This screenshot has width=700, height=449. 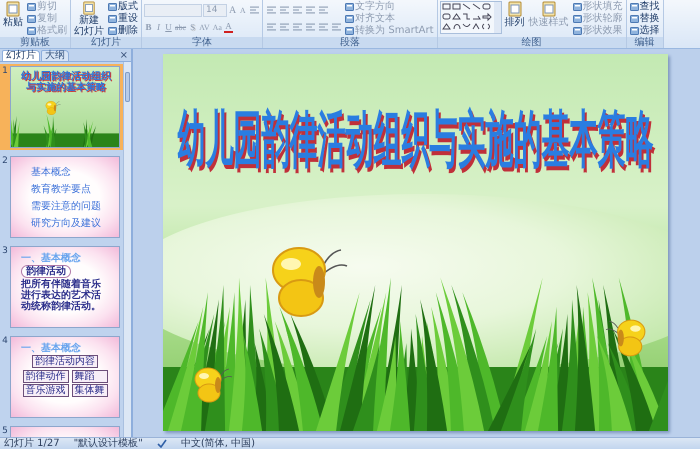 I want to click on slide-thumbnail: 基本概念 教育教学要点 需要注意的问题 研究方向及建议, so click(x=65, y=197).